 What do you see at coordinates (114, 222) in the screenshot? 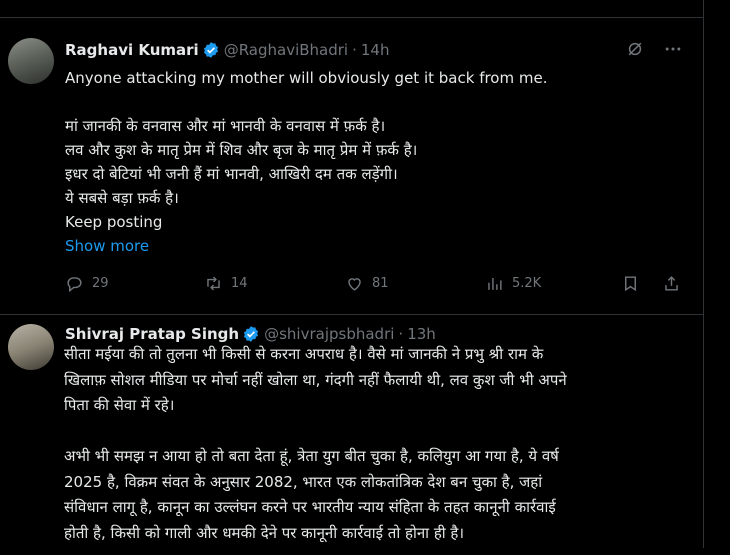
I see `tweet-line: Keep posting` at bounding box center [114, 222].